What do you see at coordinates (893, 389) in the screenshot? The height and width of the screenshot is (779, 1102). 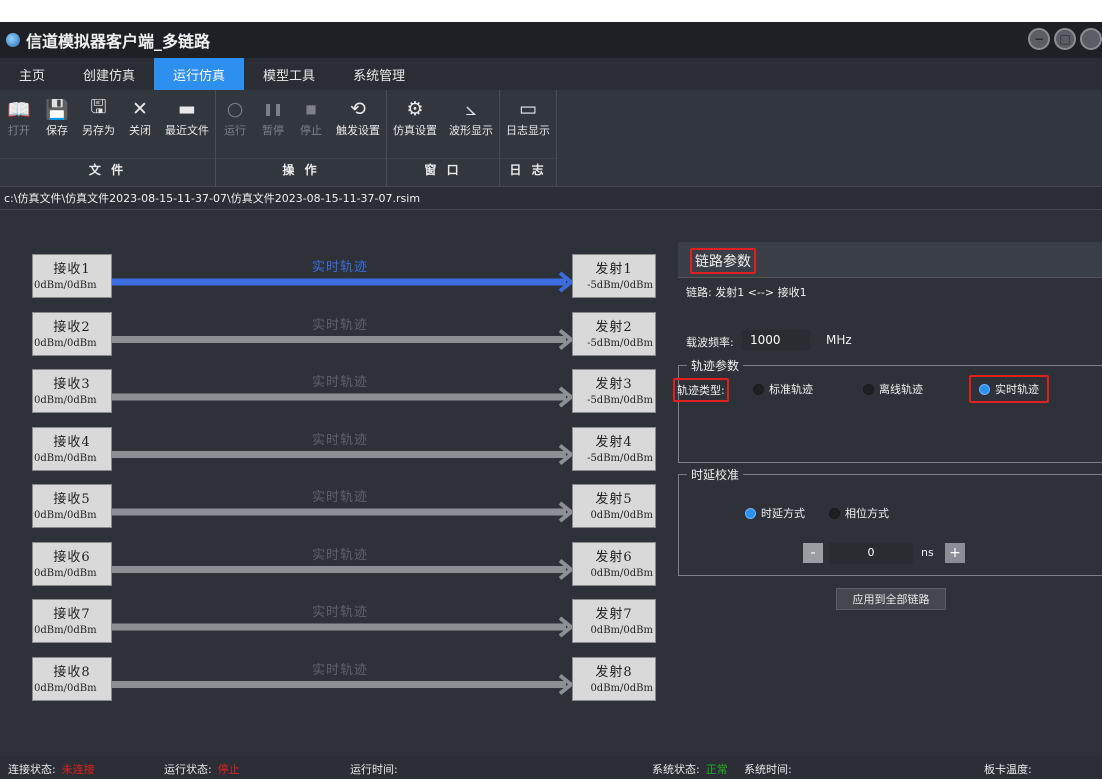 I see `track-offline-radio: 离线轨迹` at bounding box center [893, 389].